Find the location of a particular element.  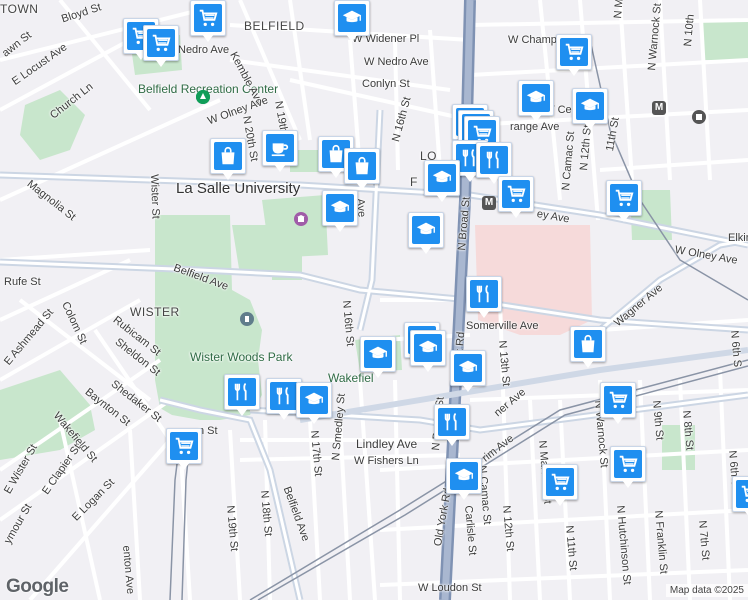

neighborhood-label-logan: TOWN is located at coordinates (19, 9).